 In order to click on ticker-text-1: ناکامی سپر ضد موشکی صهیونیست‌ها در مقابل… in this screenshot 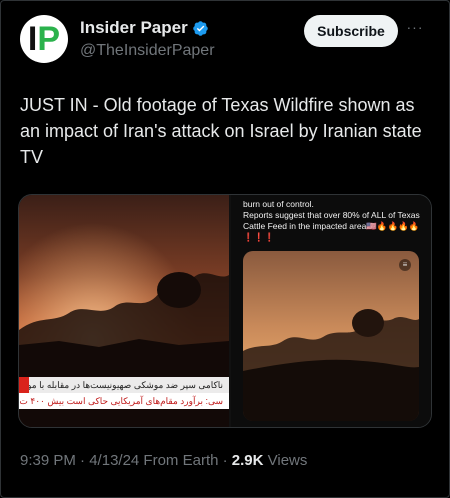, I will do `click(121, 385)`.